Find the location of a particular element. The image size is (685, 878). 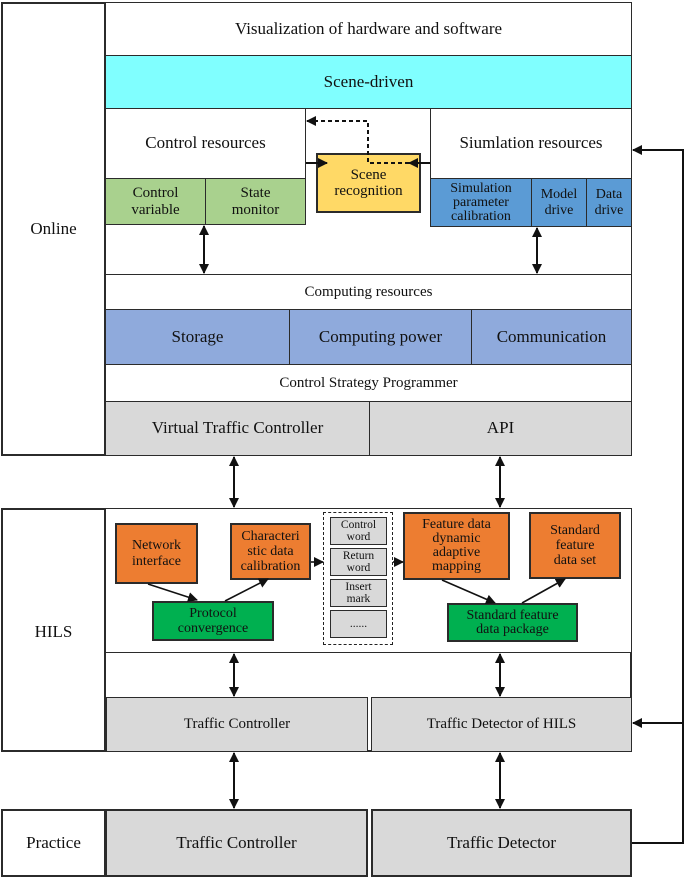

characteristic-data-calibration-box: Characteri stic data calibration is located at coordinates (270, 551).